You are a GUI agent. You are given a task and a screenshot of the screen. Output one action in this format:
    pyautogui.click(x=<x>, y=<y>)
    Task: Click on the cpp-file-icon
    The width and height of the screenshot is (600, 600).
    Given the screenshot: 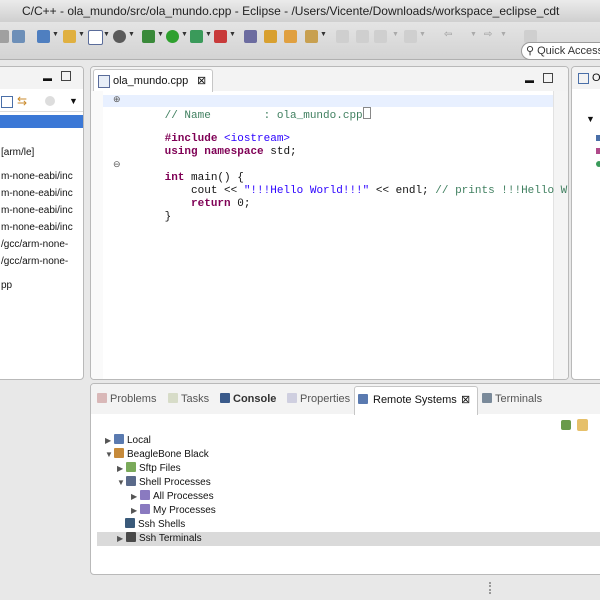 What is the action you would take?
    pyautogui.click(x=104, y=81)
    